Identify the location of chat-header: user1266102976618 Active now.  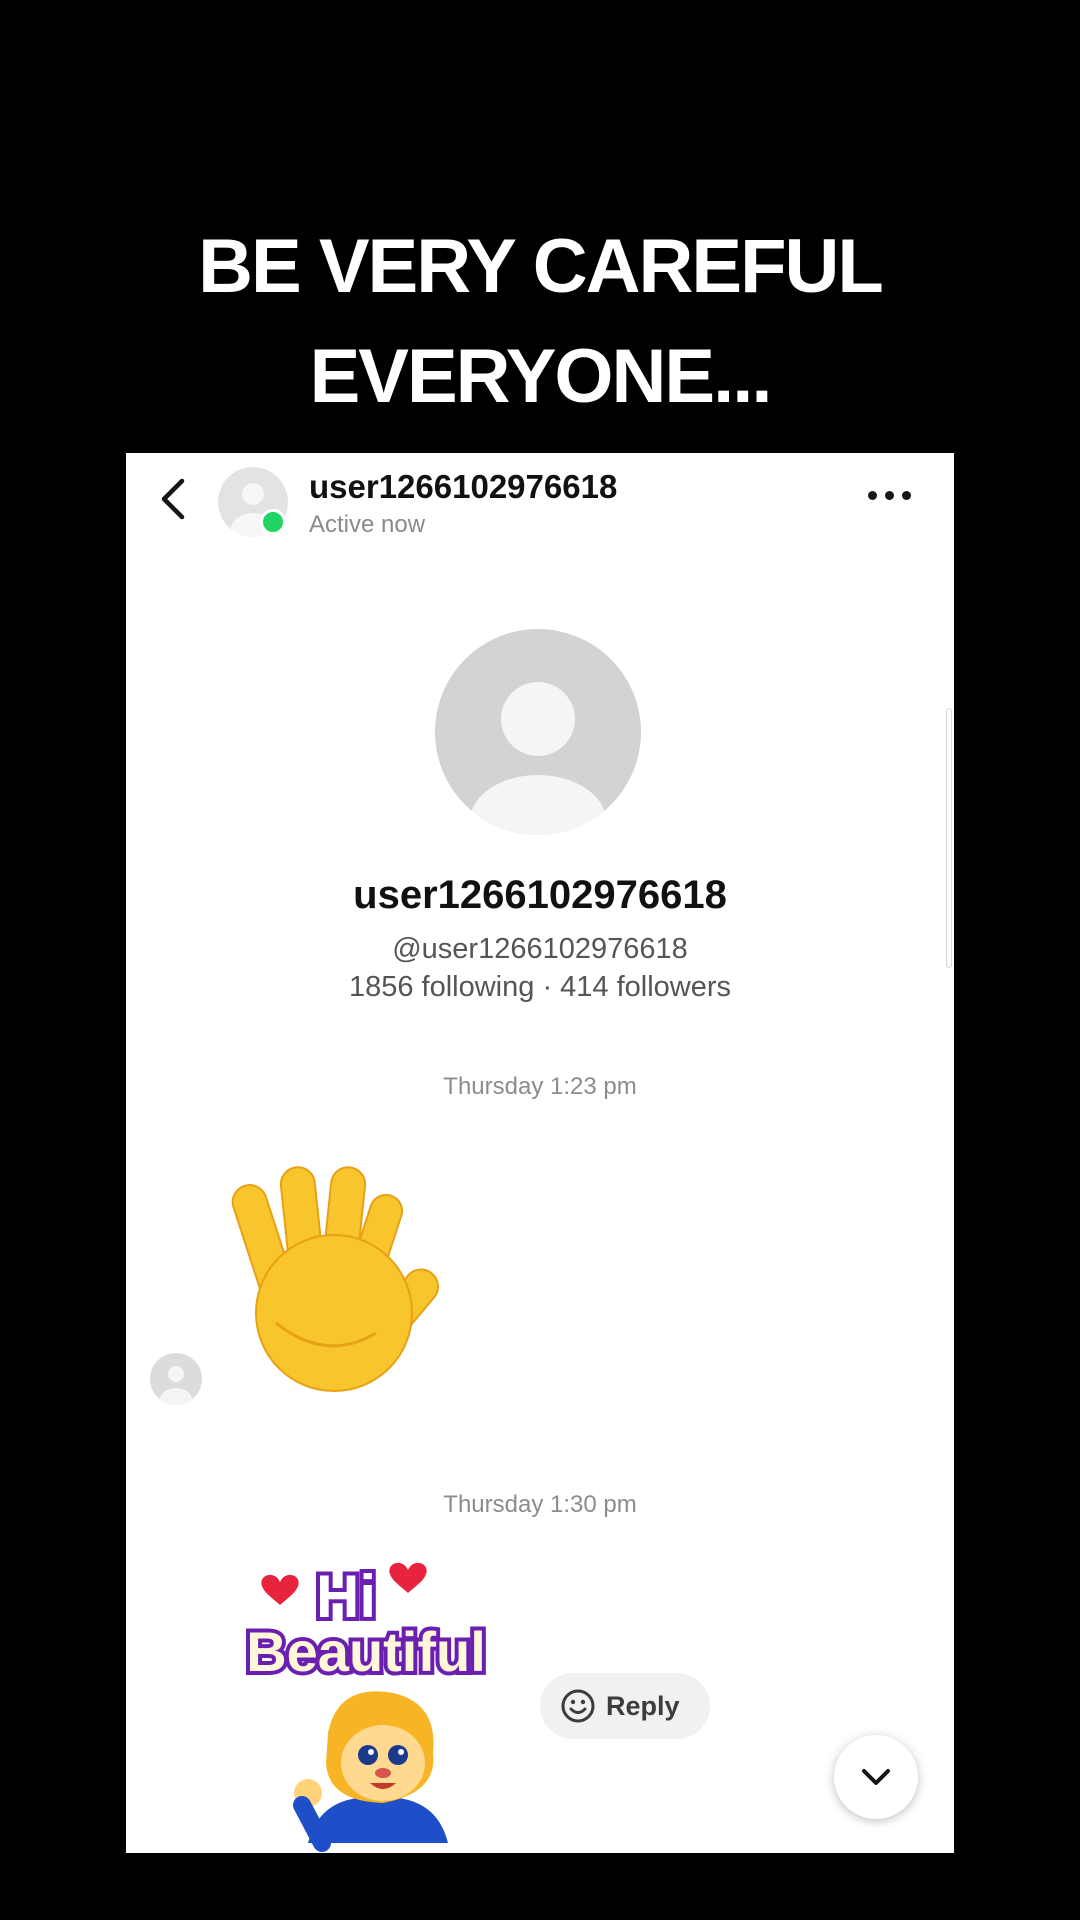
(540, 503).